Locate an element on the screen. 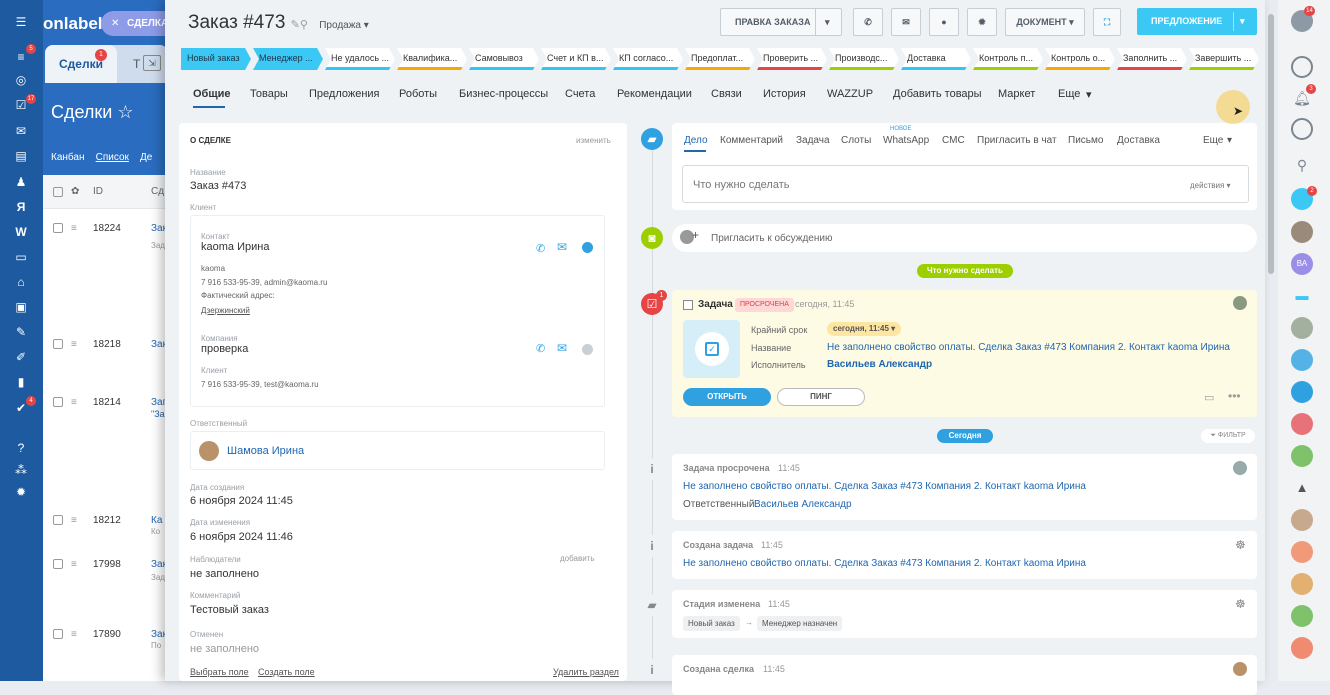 The height and width of the screenshot is (695, 1330). tab-item: Еще is located at coordinates (1069, 94).